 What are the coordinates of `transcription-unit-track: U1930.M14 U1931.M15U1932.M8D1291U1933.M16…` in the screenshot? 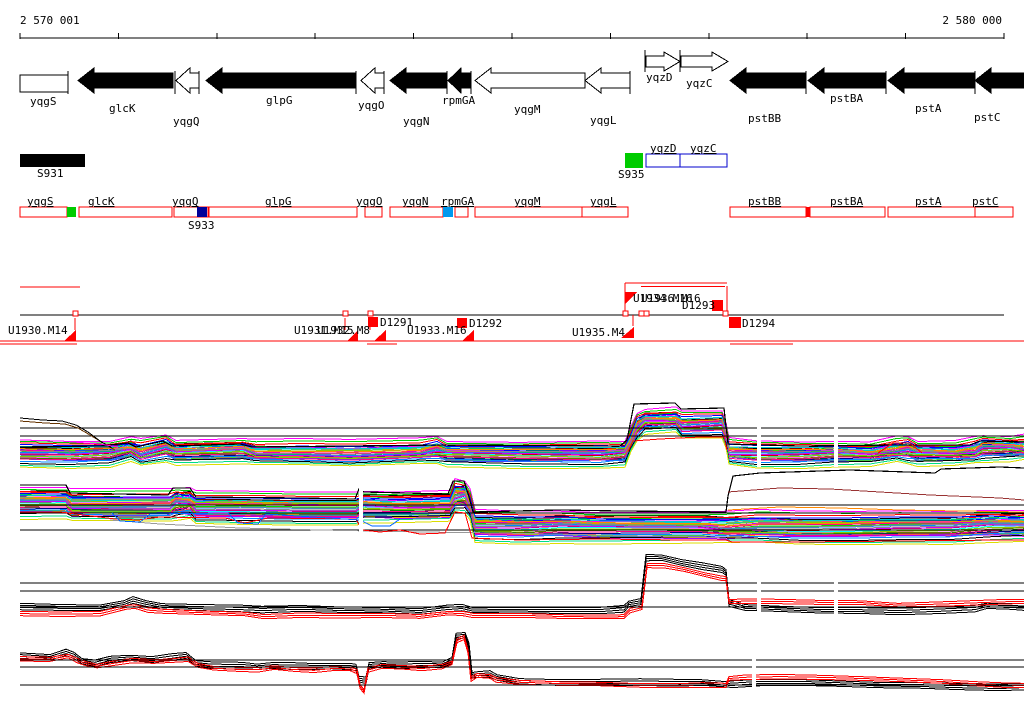 It's located at (512, 313).